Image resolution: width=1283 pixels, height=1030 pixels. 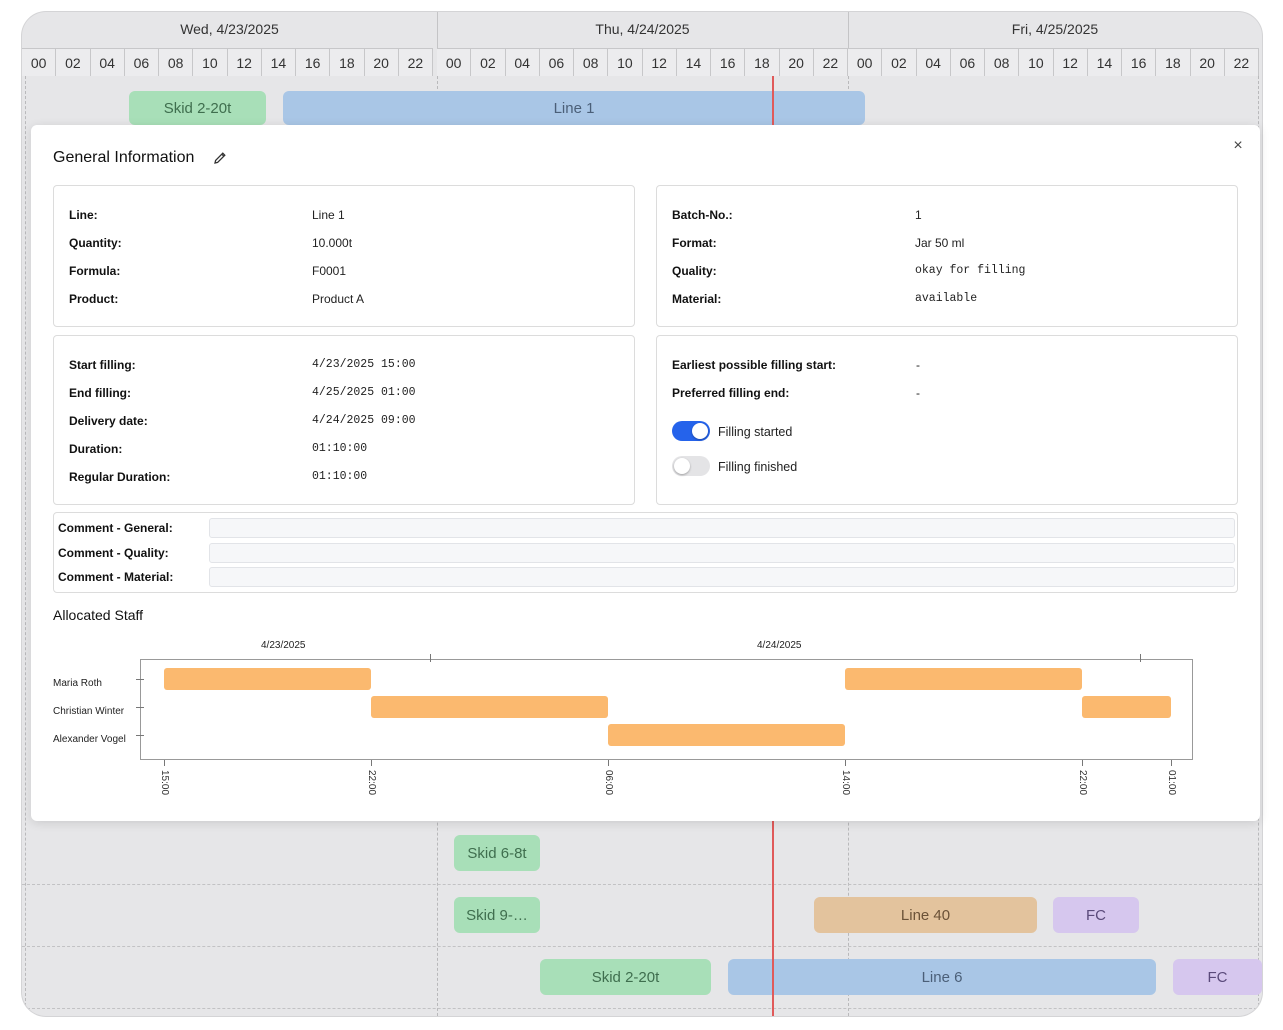 What do you see at coordinates (220, 158) in the screenshot?
I see `pencil-icon` at bounding box center [220, 158].